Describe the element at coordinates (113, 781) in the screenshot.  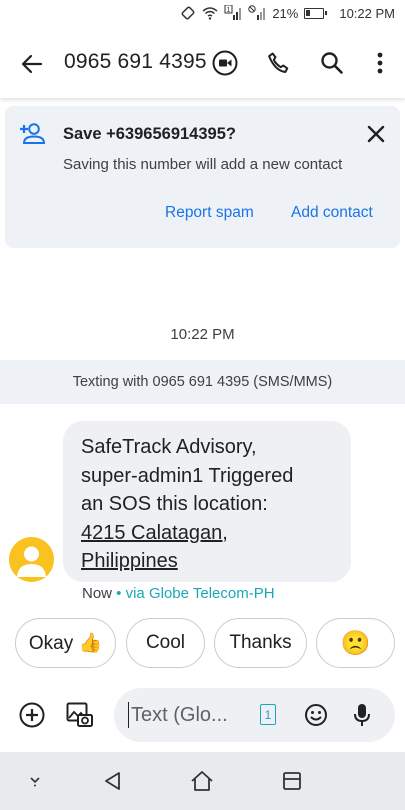
I see `nav-back-icon` at that location.